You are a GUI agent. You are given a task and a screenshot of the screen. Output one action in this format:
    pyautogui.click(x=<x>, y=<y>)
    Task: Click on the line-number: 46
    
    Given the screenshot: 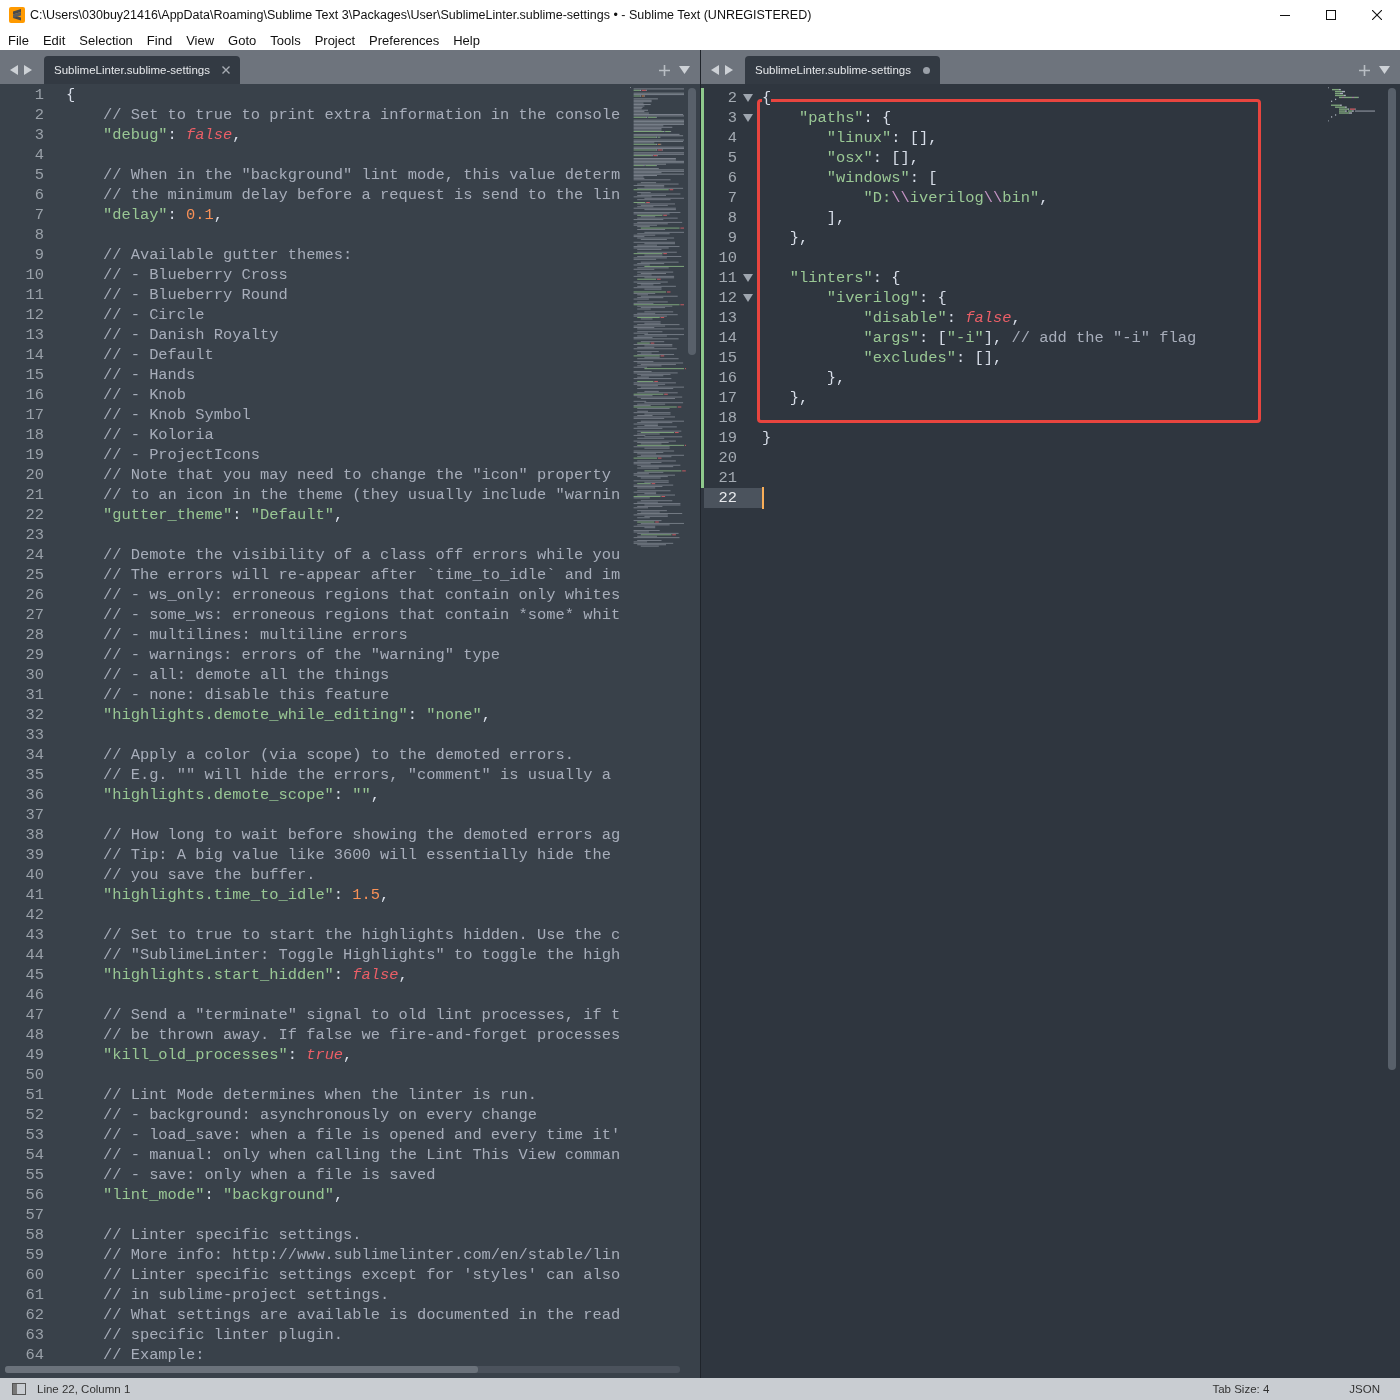 What is the action you would take?
    pyautogui.click(x=34, y=995)
    